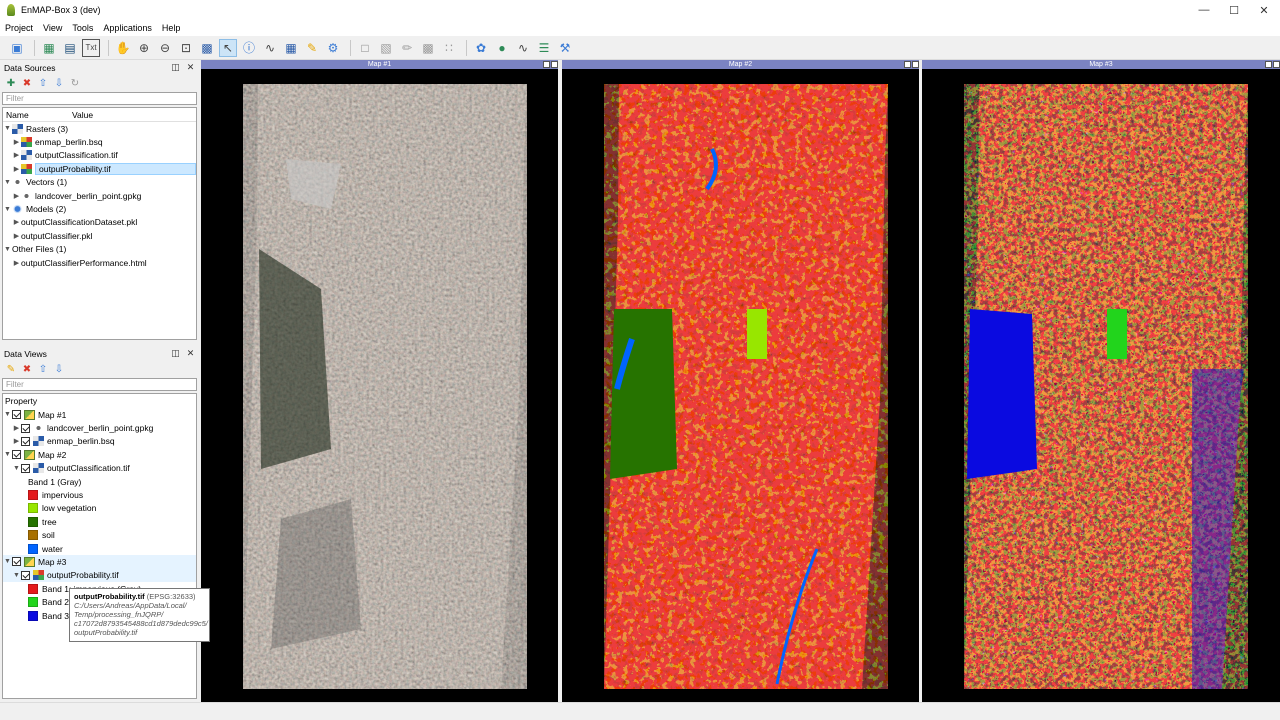 This screenshot has height=720, width=1280. I want to click on digitize-icon: ✏, so click(407, 48).